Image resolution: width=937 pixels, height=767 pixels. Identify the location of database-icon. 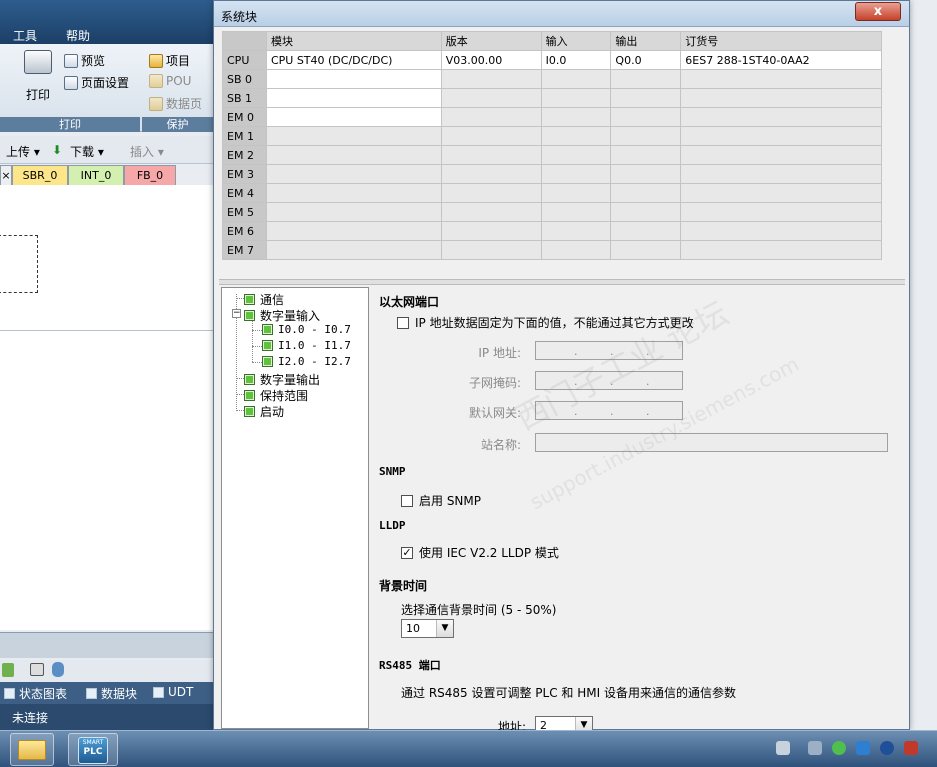
(58, 669).